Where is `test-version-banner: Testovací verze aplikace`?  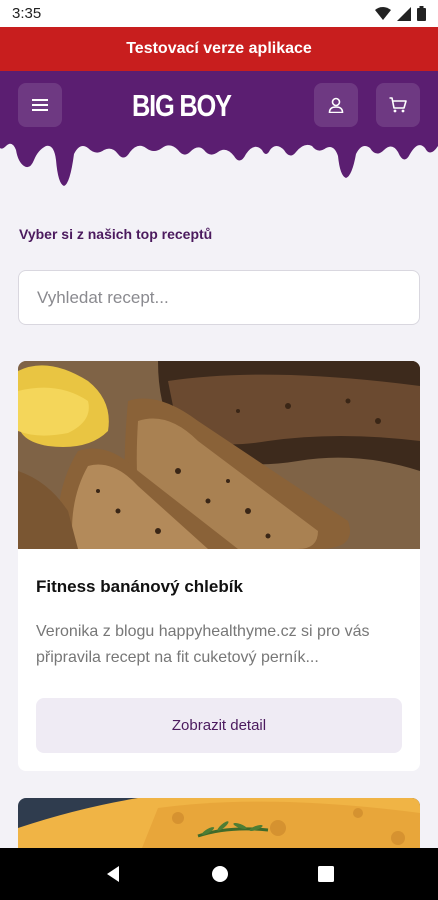 test-version-banner: Testovací verze aplikace is located at coordinates (219, 49).